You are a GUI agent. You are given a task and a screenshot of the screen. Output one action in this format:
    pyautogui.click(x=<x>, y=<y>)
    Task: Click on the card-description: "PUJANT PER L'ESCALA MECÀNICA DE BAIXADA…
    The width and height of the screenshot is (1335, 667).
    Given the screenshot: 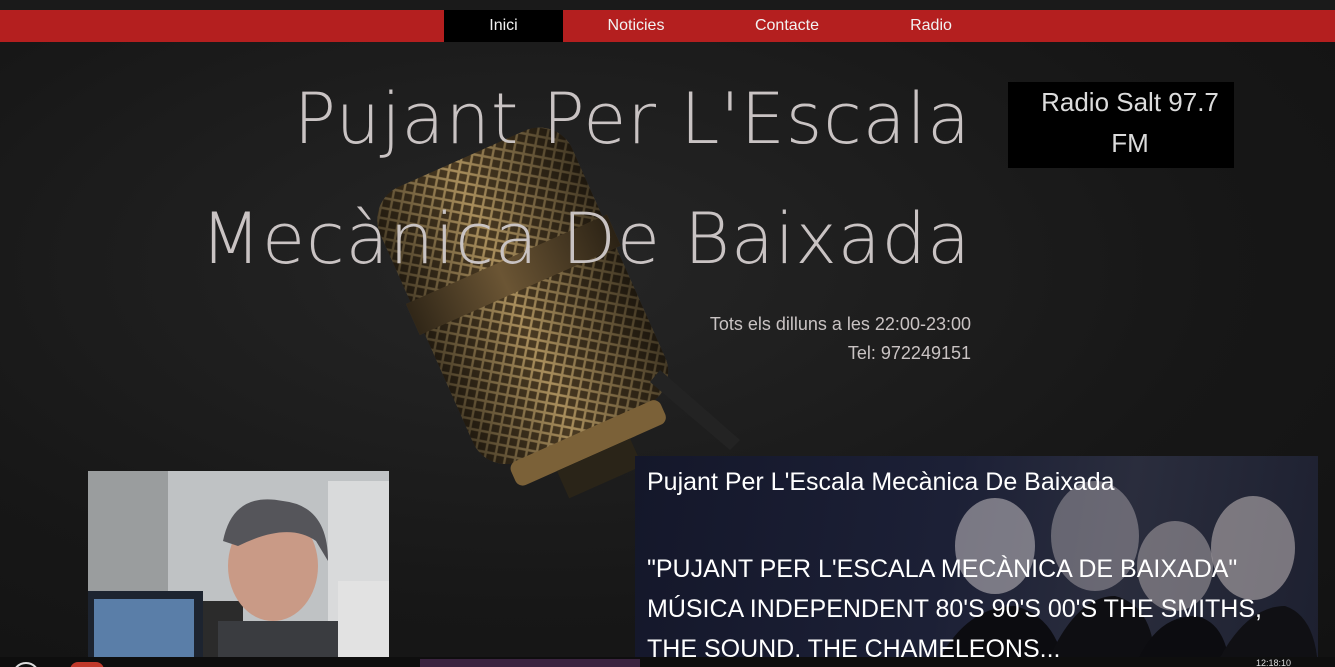 What is the action you would take?
    pyautogui.click(x=954, y=609)
    